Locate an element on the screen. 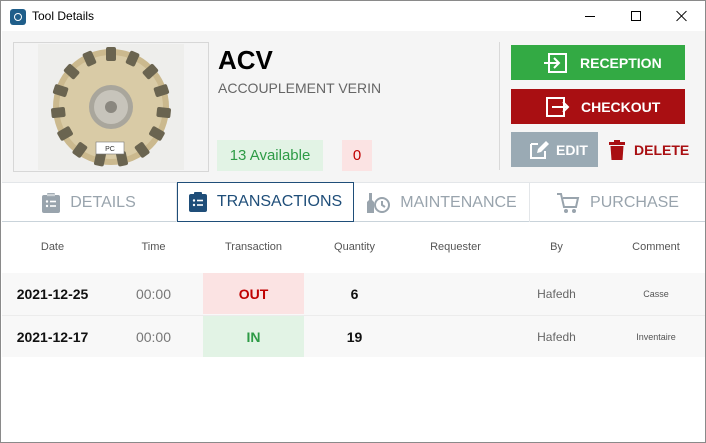  maximize-icon is located at coordinates (636, 16).